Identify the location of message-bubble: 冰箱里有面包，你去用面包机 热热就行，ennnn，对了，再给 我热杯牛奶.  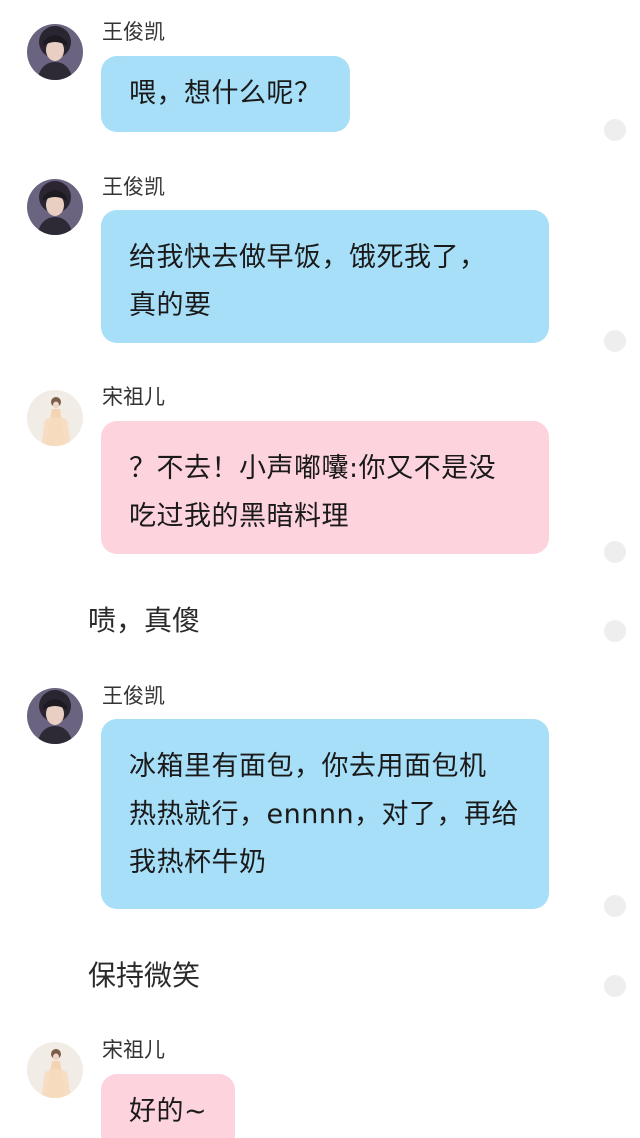
(325, 814).